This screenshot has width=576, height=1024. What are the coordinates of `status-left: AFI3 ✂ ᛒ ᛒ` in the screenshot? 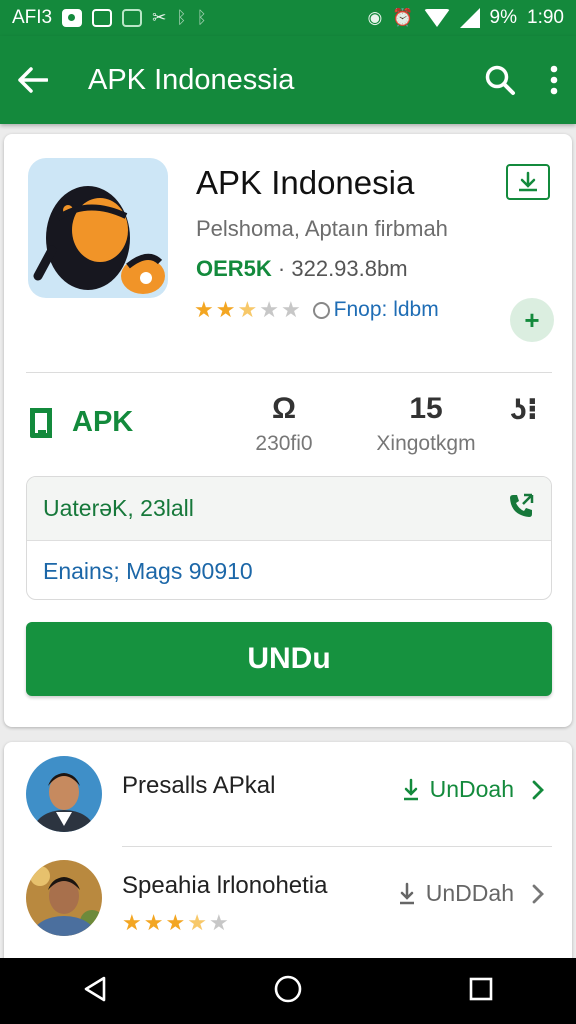 It's located at (109, 18).